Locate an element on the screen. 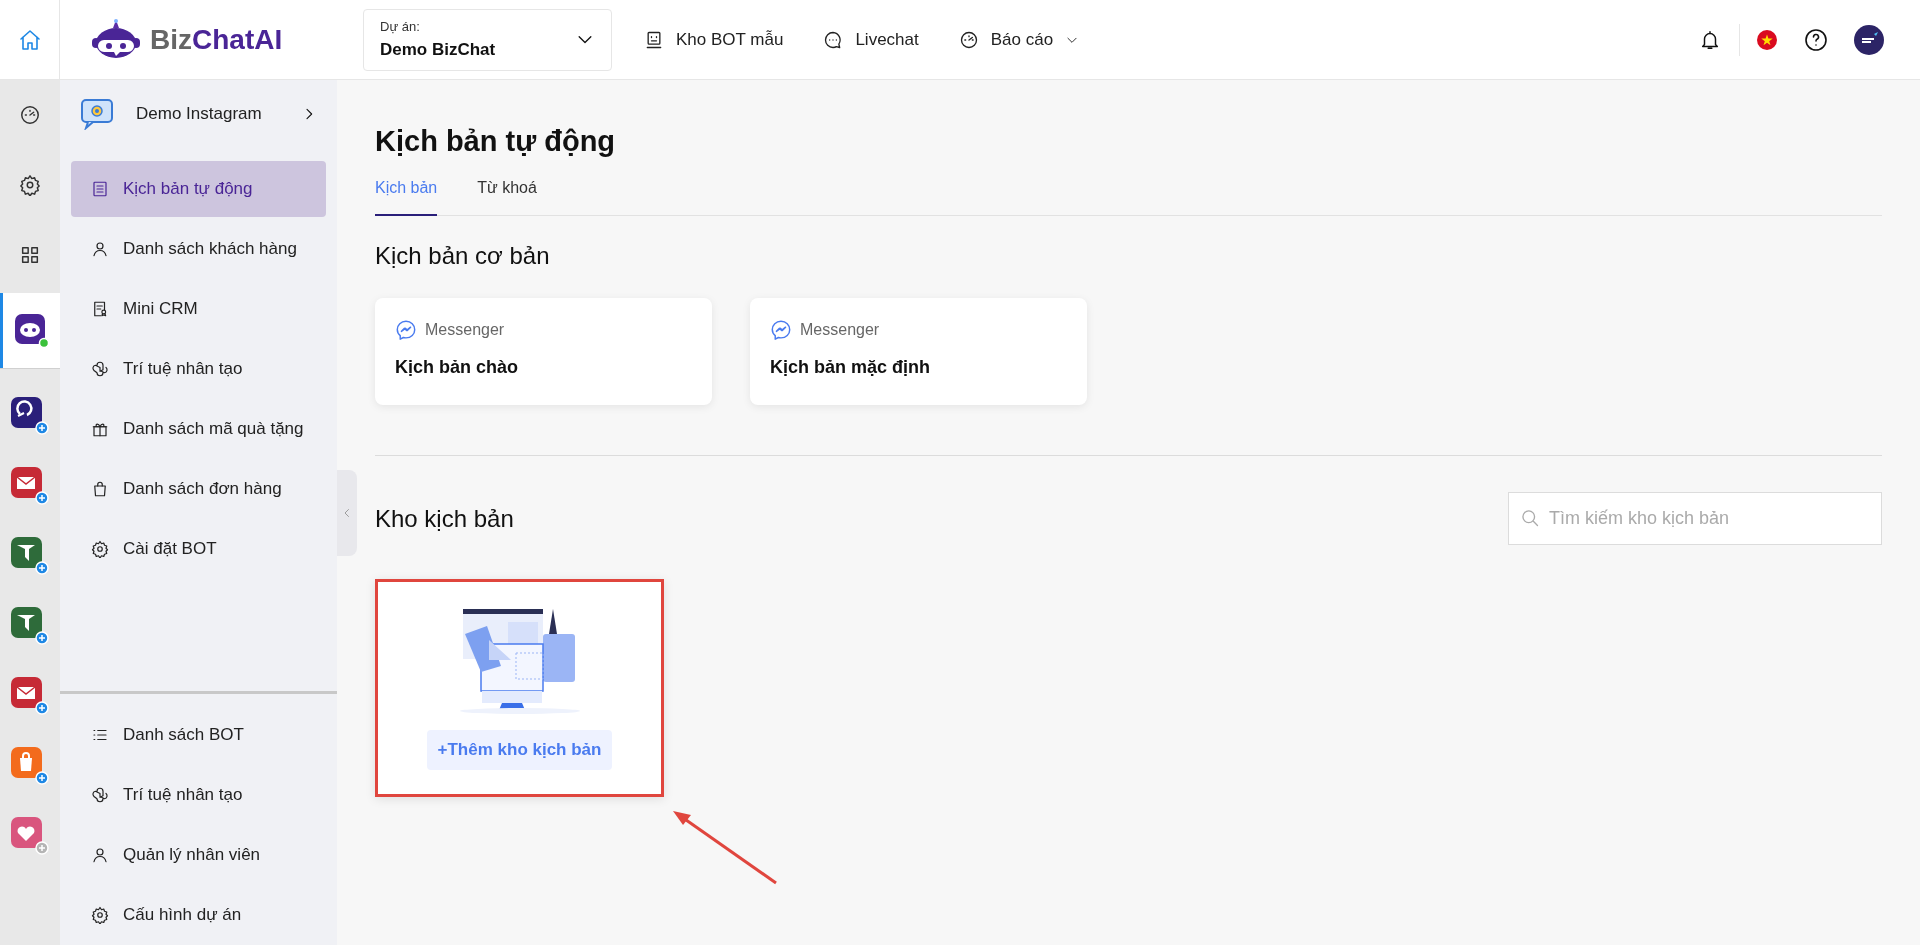  nav-link: Kho BOT mẫu is located at coordinates (714, 39).